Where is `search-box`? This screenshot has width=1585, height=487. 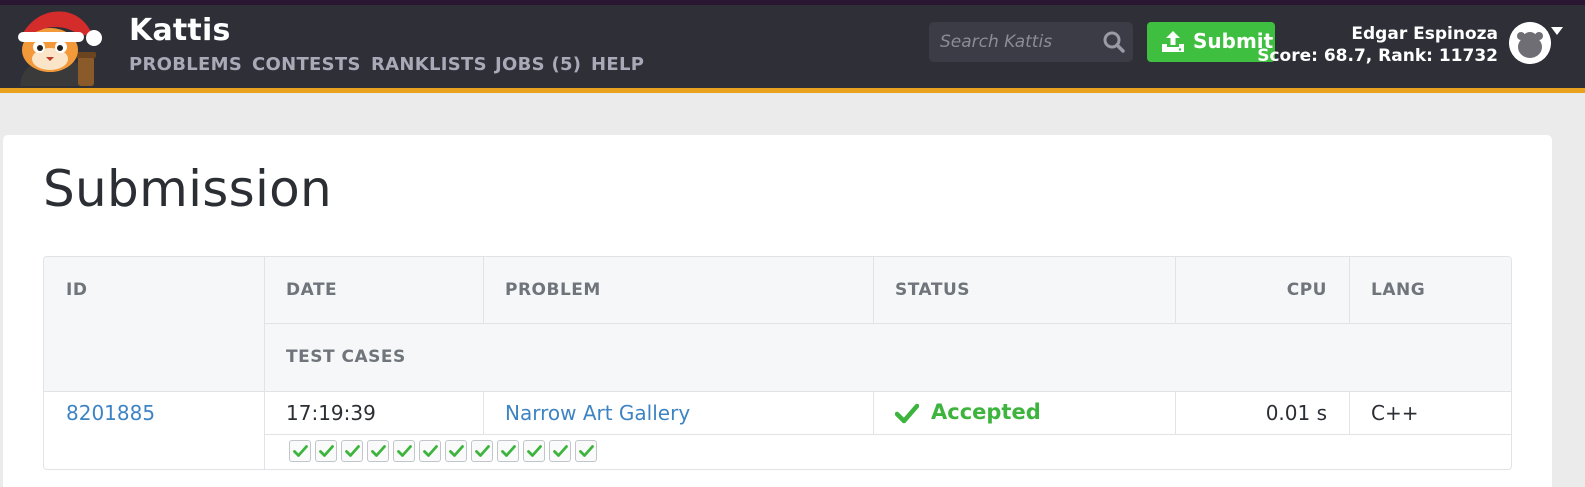
search-box is located at coordinates (1031, 42).